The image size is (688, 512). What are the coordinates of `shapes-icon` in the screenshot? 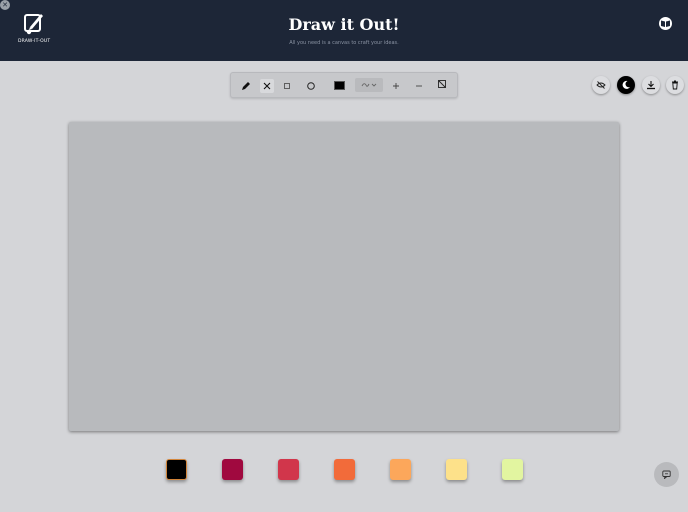 It's located at (369, 85).